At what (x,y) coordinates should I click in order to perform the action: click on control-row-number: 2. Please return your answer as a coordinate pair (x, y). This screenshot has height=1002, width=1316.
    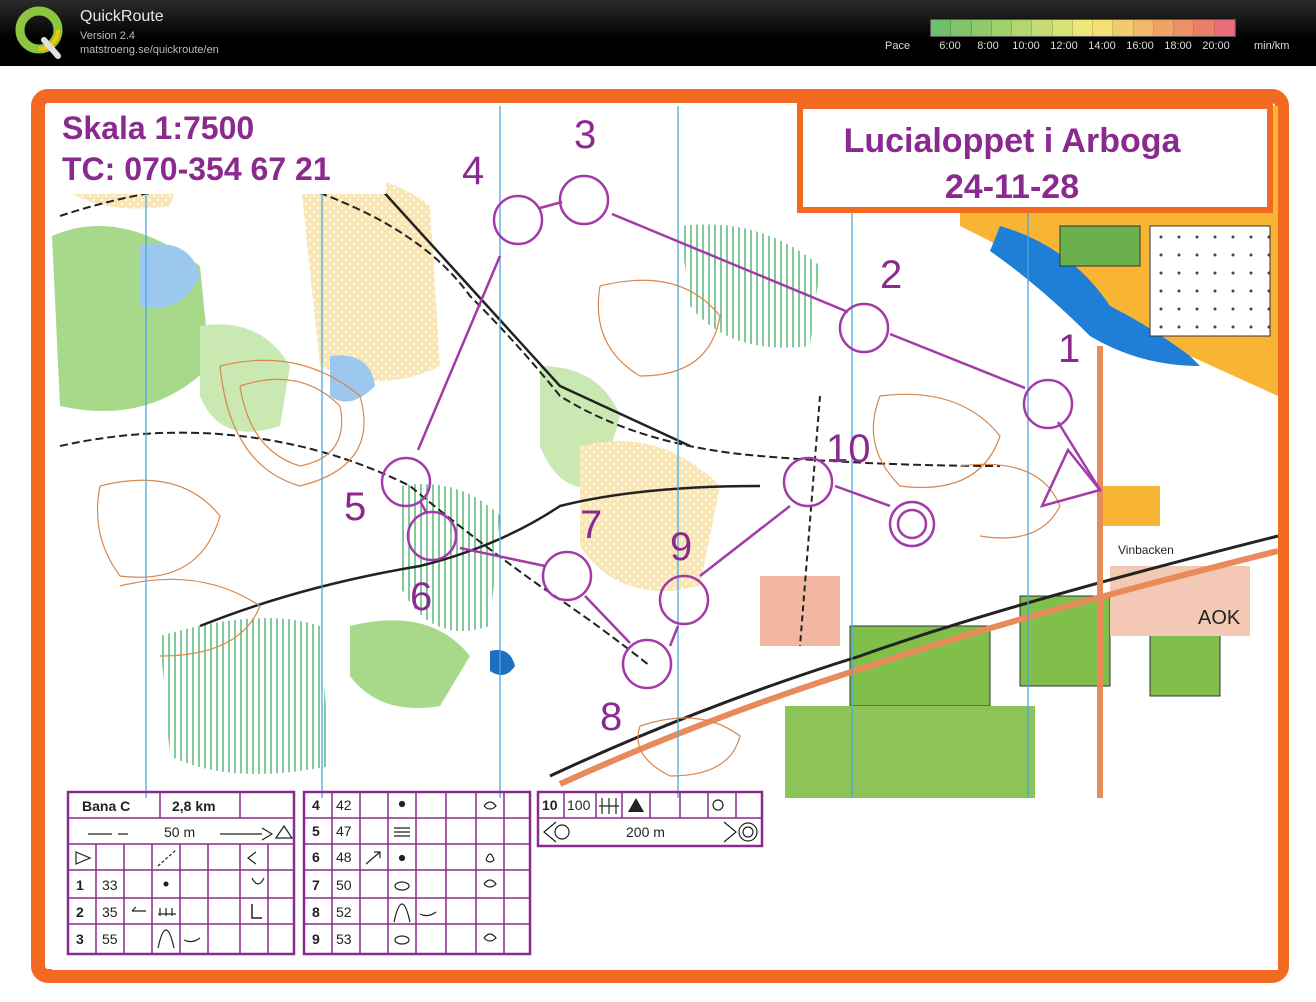
    Looking at the image, I should click on (80, 912).